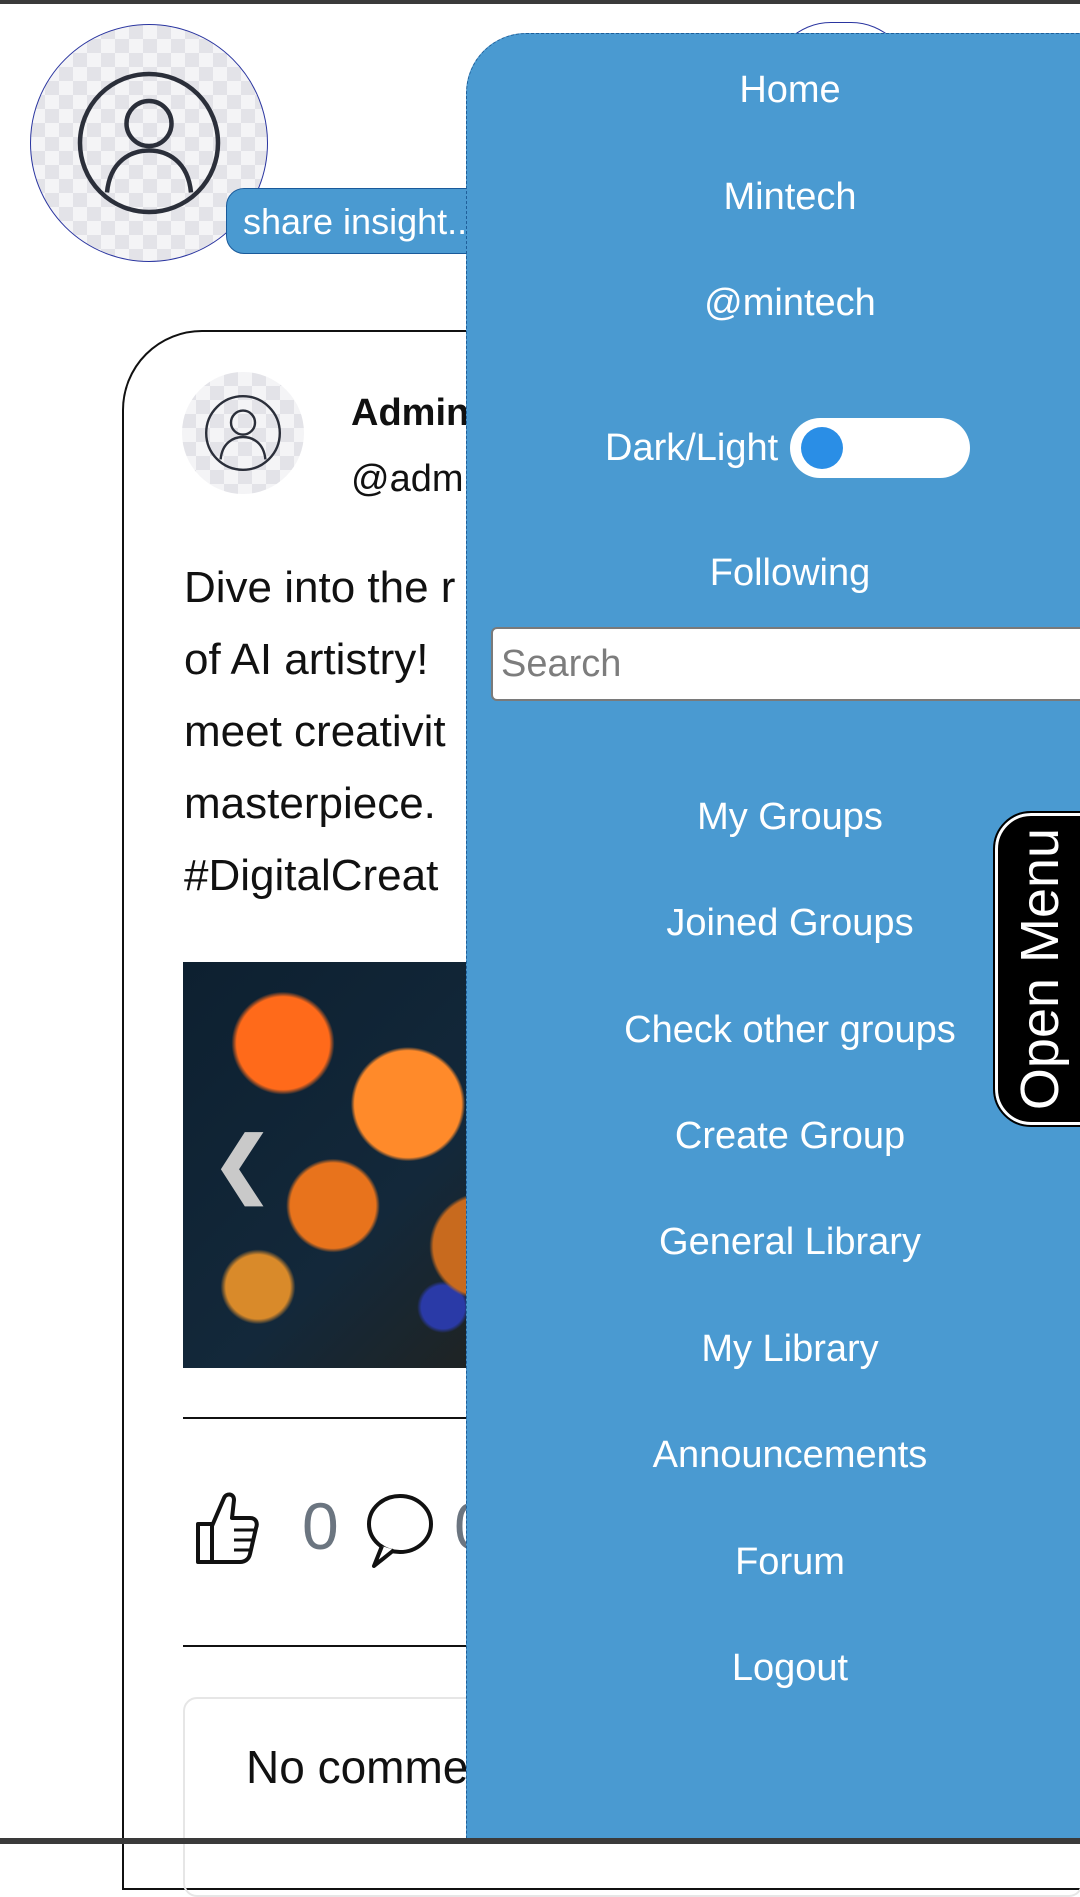 Image resolution: width=1080 pixels, height=1897 pixels. Describe the element at coordinates (773, 1136) in the screenshot. I see `menu-item-create-group: Create Group` at that location.